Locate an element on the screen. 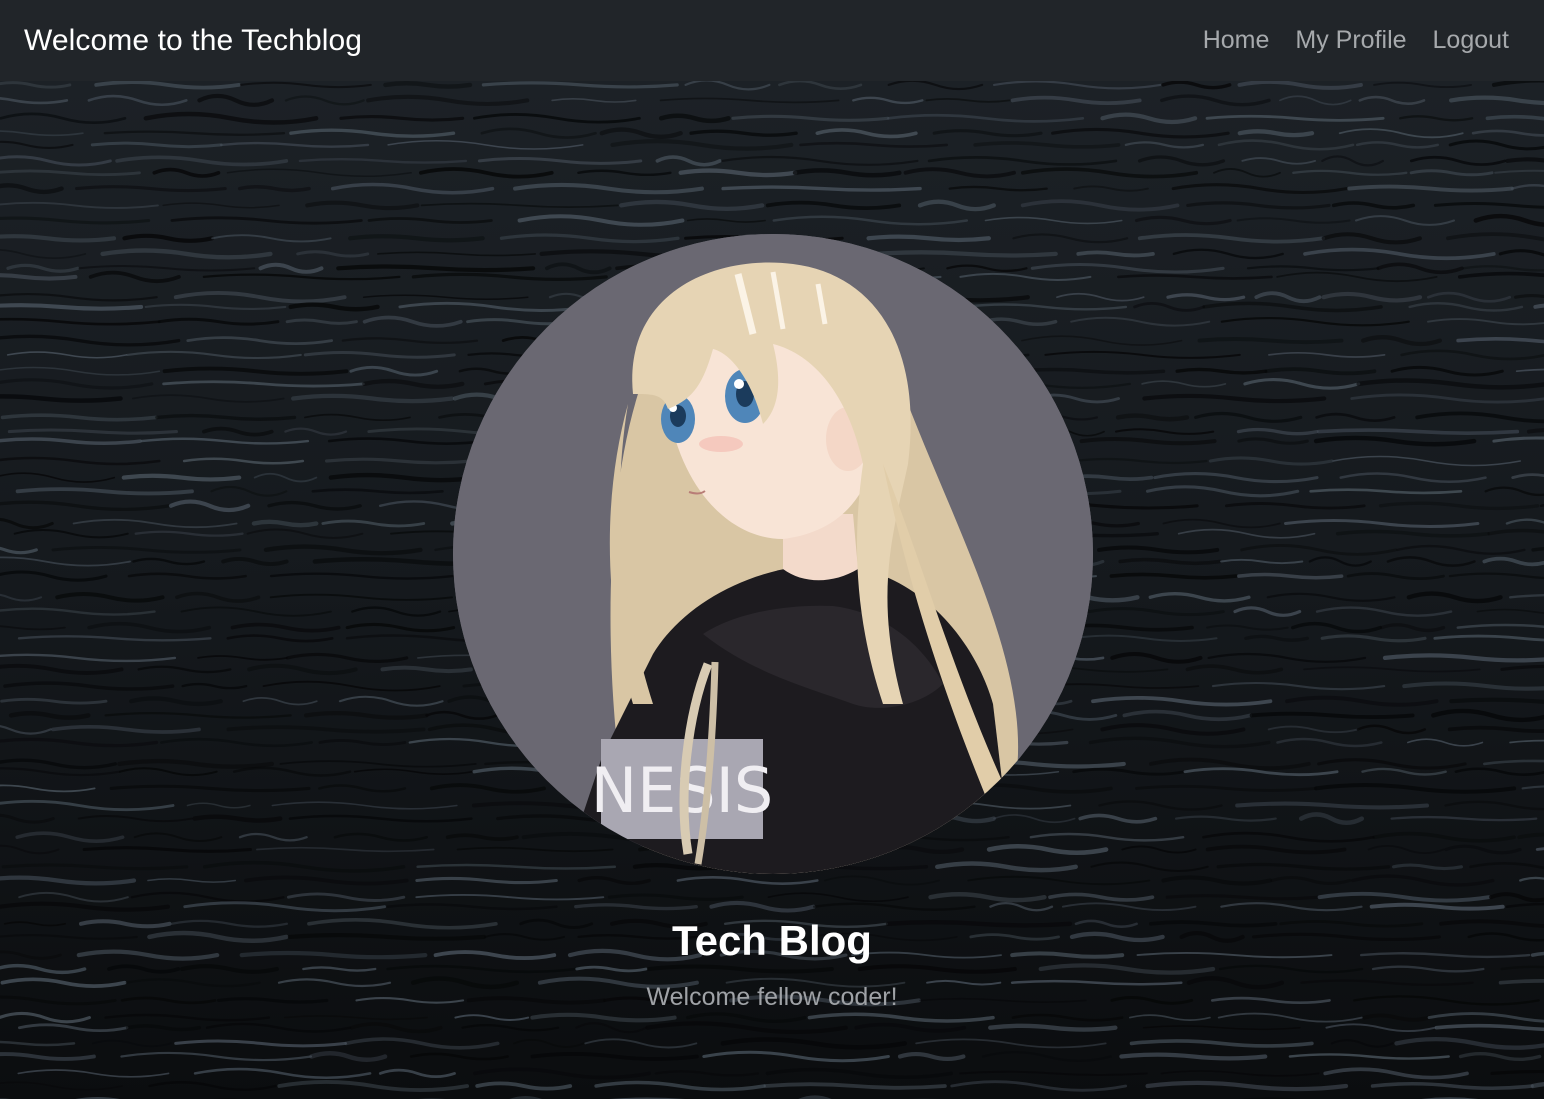  nav-links: Home My Profile Logout is located at coordinates (1343, 40).